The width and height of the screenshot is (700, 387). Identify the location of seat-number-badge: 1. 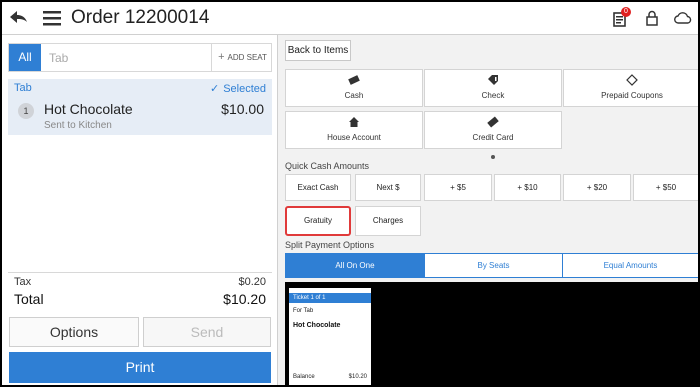
(26, 111).